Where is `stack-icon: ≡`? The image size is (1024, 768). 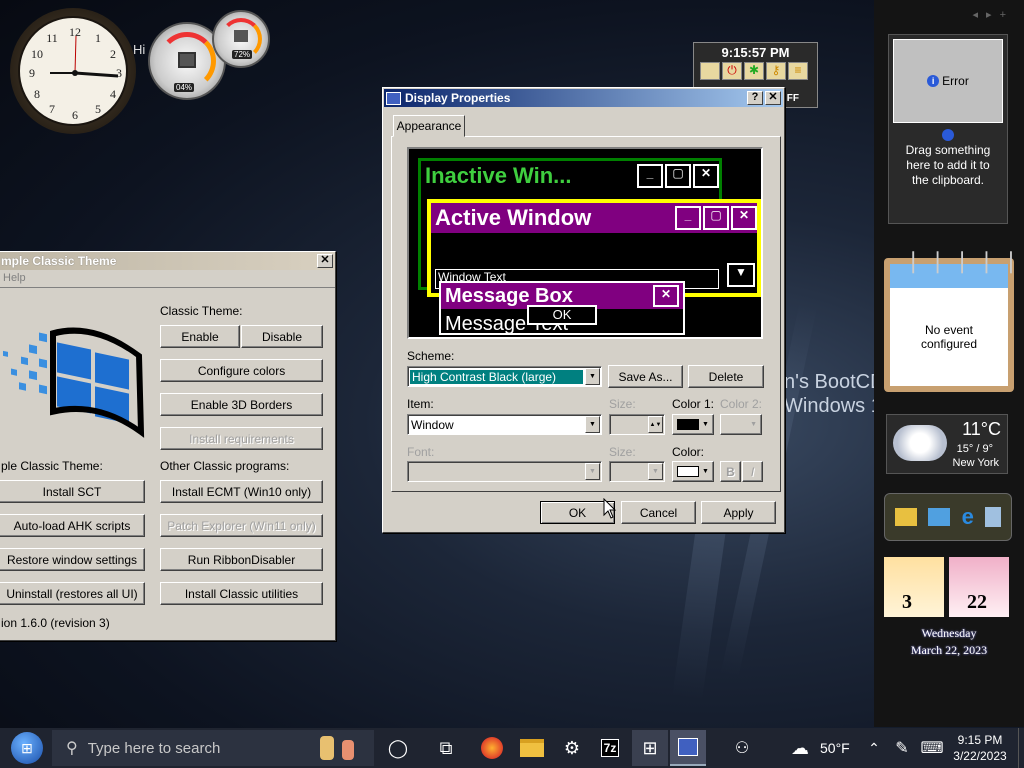 stack-icon: ≡ is located at coordinates (798, 71).